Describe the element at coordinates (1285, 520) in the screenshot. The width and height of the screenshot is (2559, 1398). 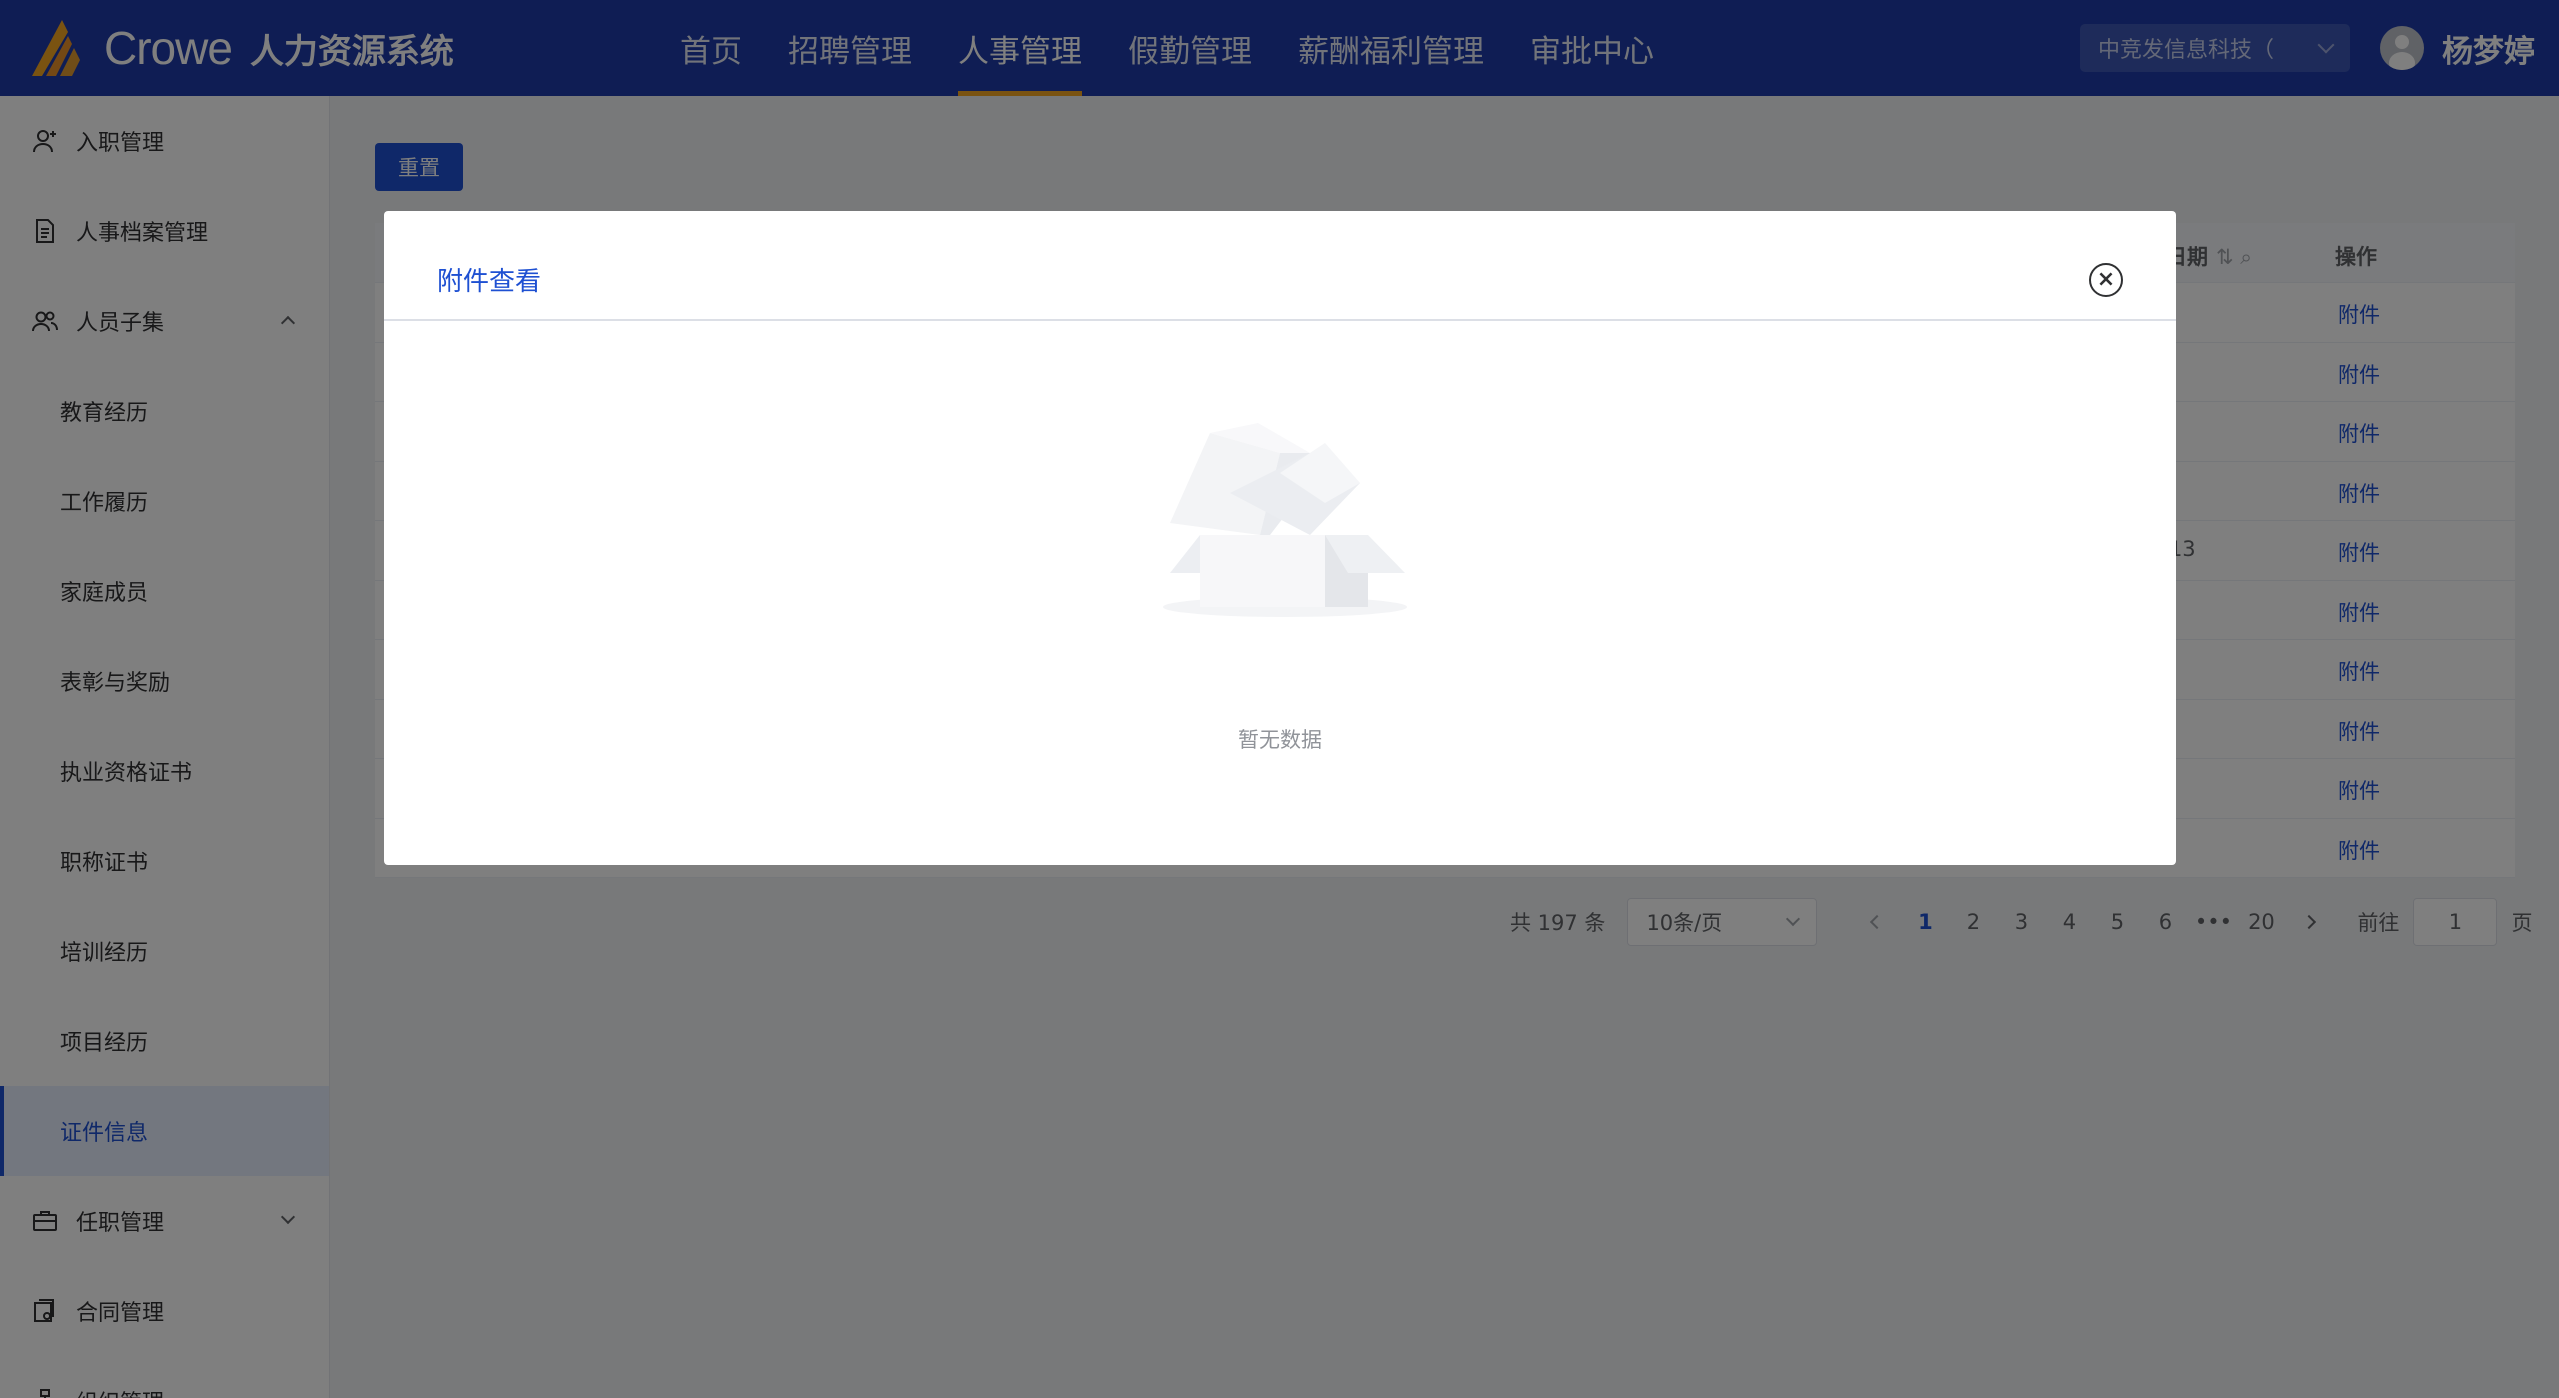
I see `empty-box-icon` at that location.